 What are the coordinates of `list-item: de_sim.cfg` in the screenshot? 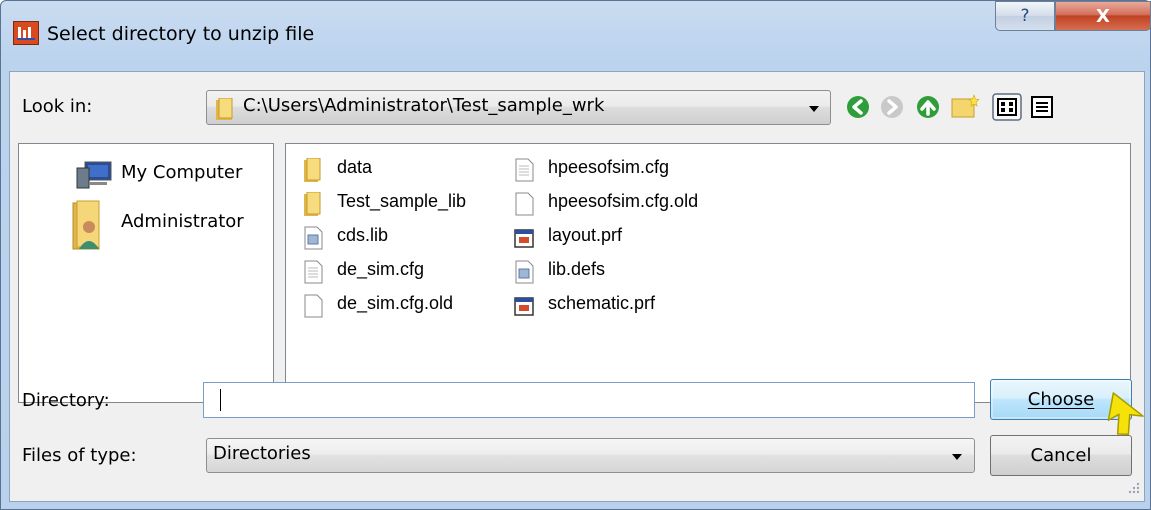 It's located at (402, 273).